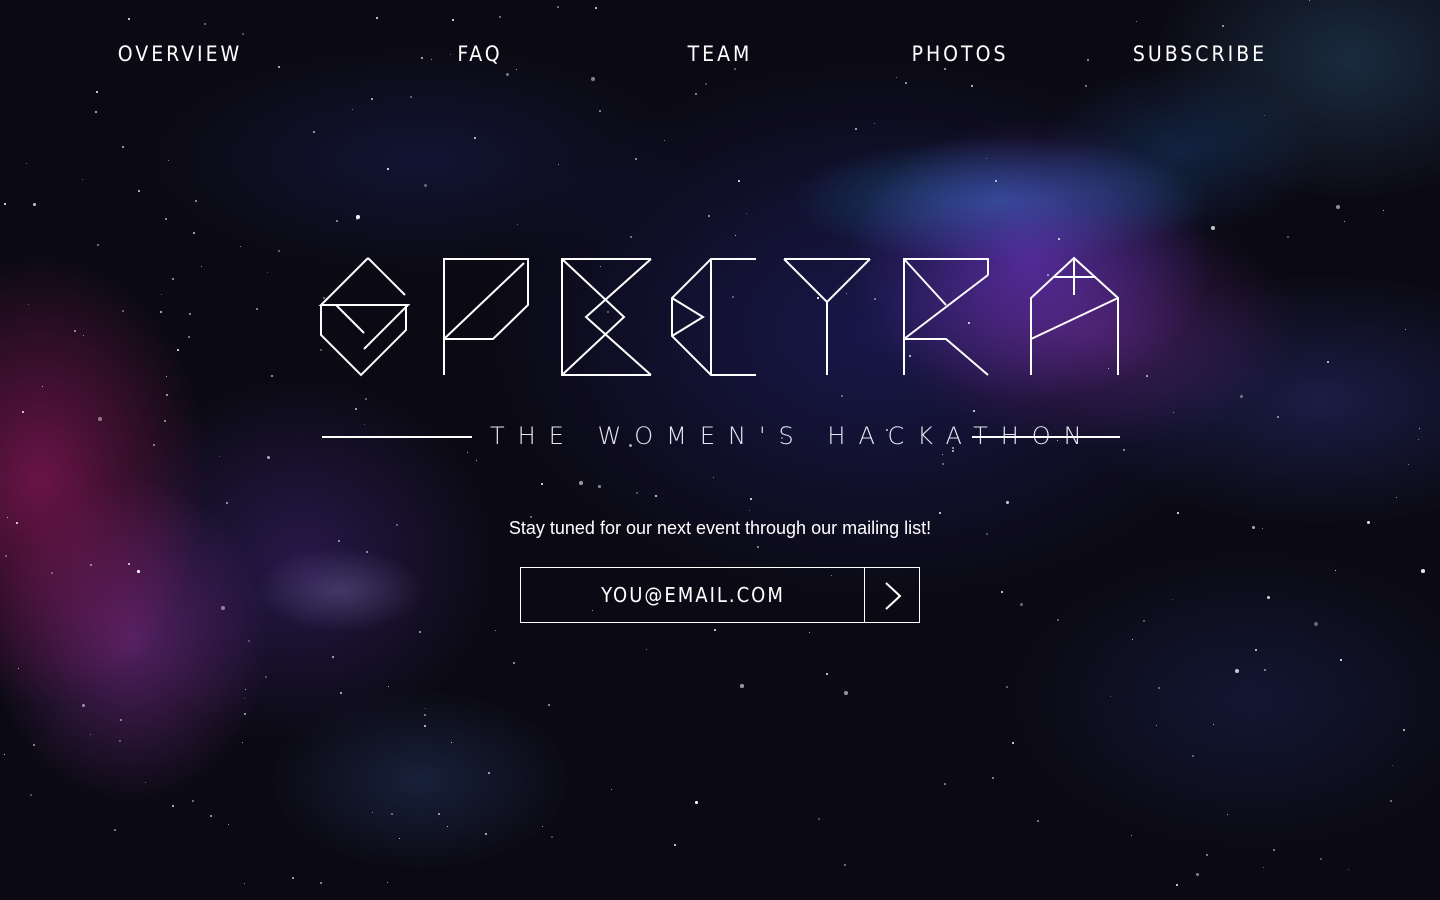 The width and height of the screenshot is (1440, 900). I want to click on logo-letter-s, so click(364, 317).